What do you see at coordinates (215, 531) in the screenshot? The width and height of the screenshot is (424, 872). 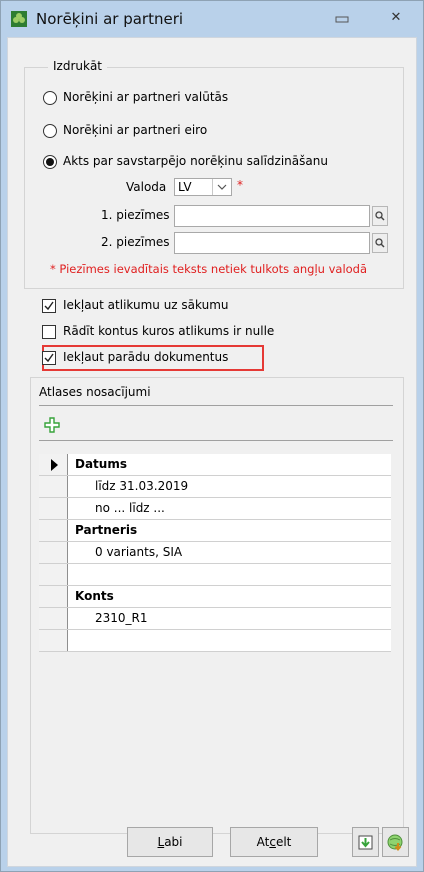 I see `grid-row: Partneris` at bounding box center [215, 531].